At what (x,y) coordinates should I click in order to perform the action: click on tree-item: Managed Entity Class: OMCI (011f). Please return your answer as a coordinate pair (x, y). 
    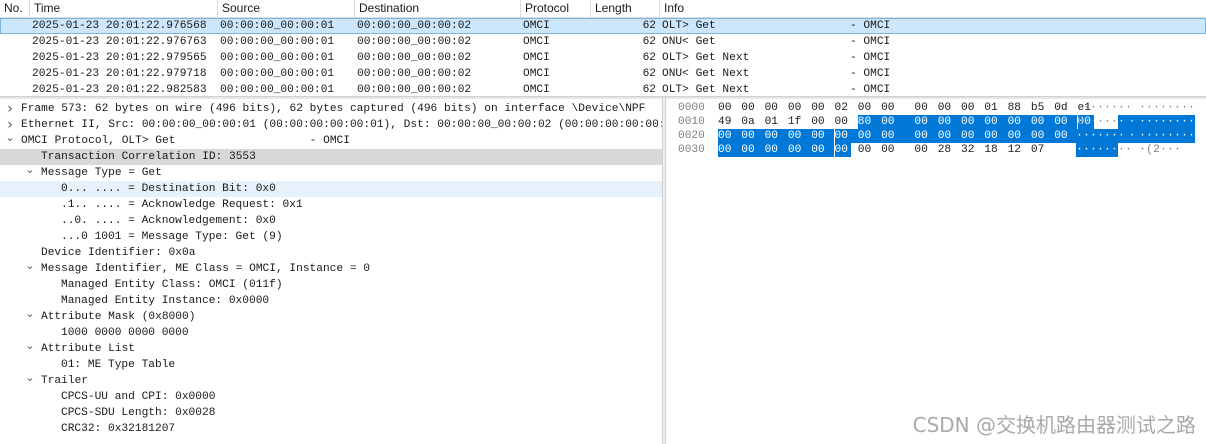
    Looking at the image, I should click on (331, 285).